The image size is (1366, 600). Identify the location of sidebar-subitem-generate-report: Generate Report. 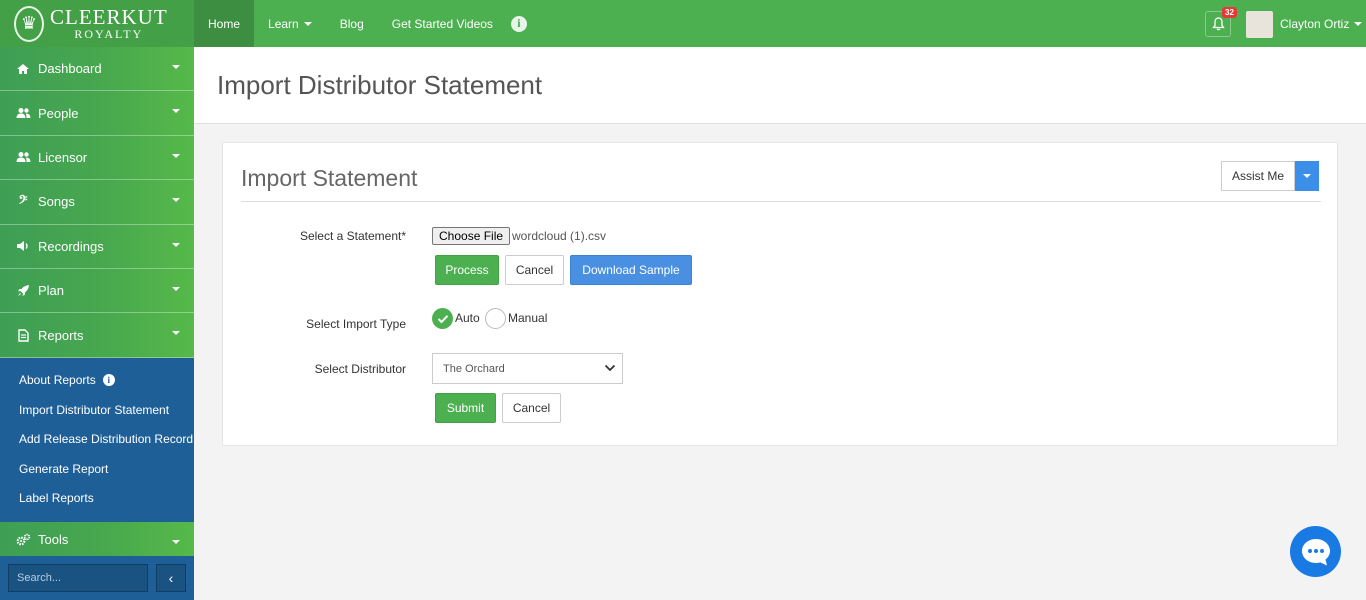
(97, 469).